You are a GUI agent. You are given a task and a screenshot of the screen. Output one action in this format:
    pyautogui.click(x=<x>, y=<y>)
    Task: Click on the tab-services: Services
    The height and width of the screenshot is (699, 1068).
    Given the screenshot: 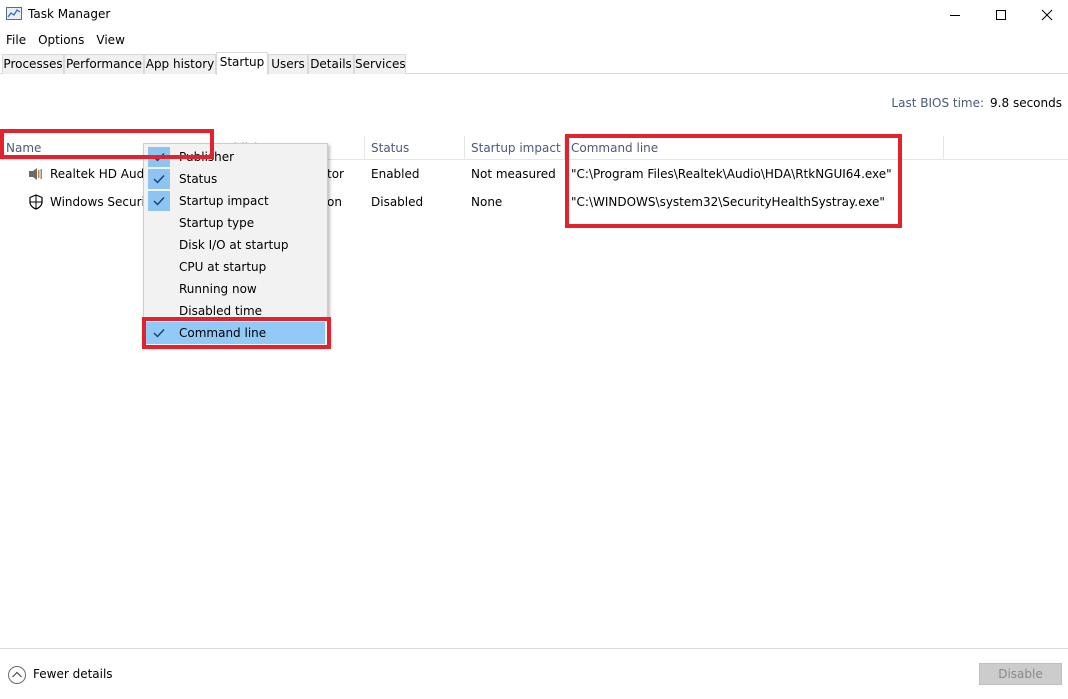 What is the action you would take?
    pyautogui.click(x=380, y=64)
    